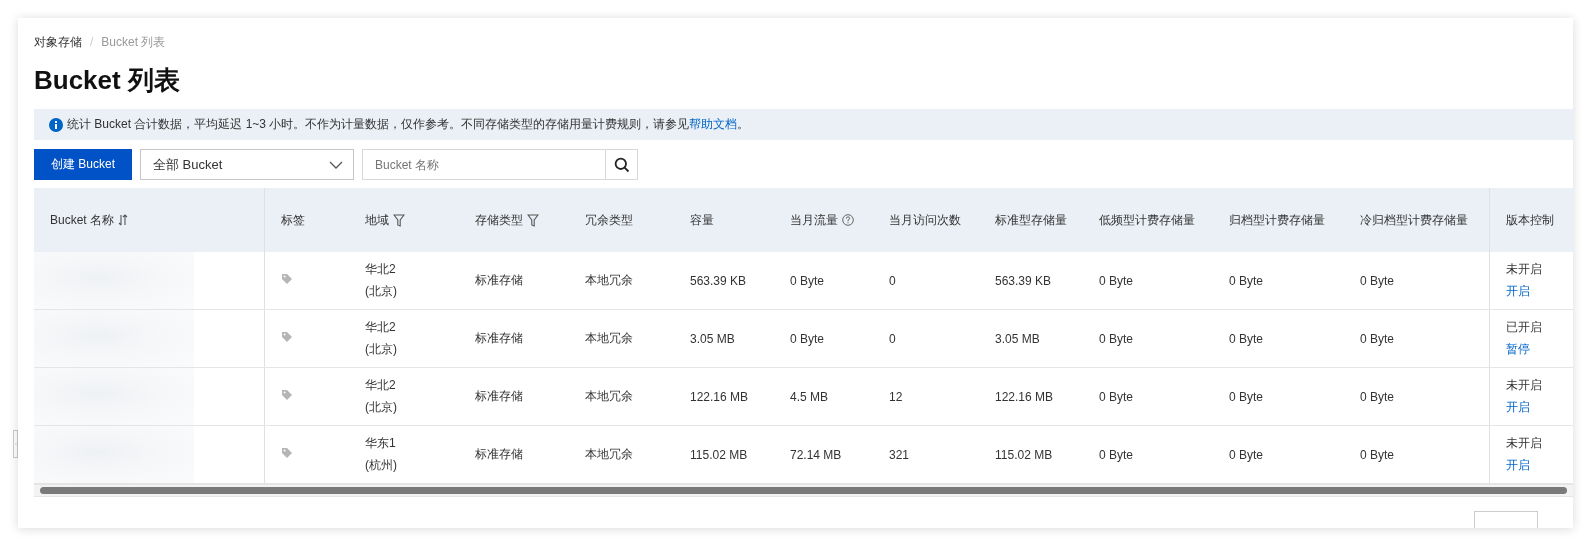 This screenshot has height=545, width=1590. I want to click on table-cell: 72.14 MB, so click(816, 454).